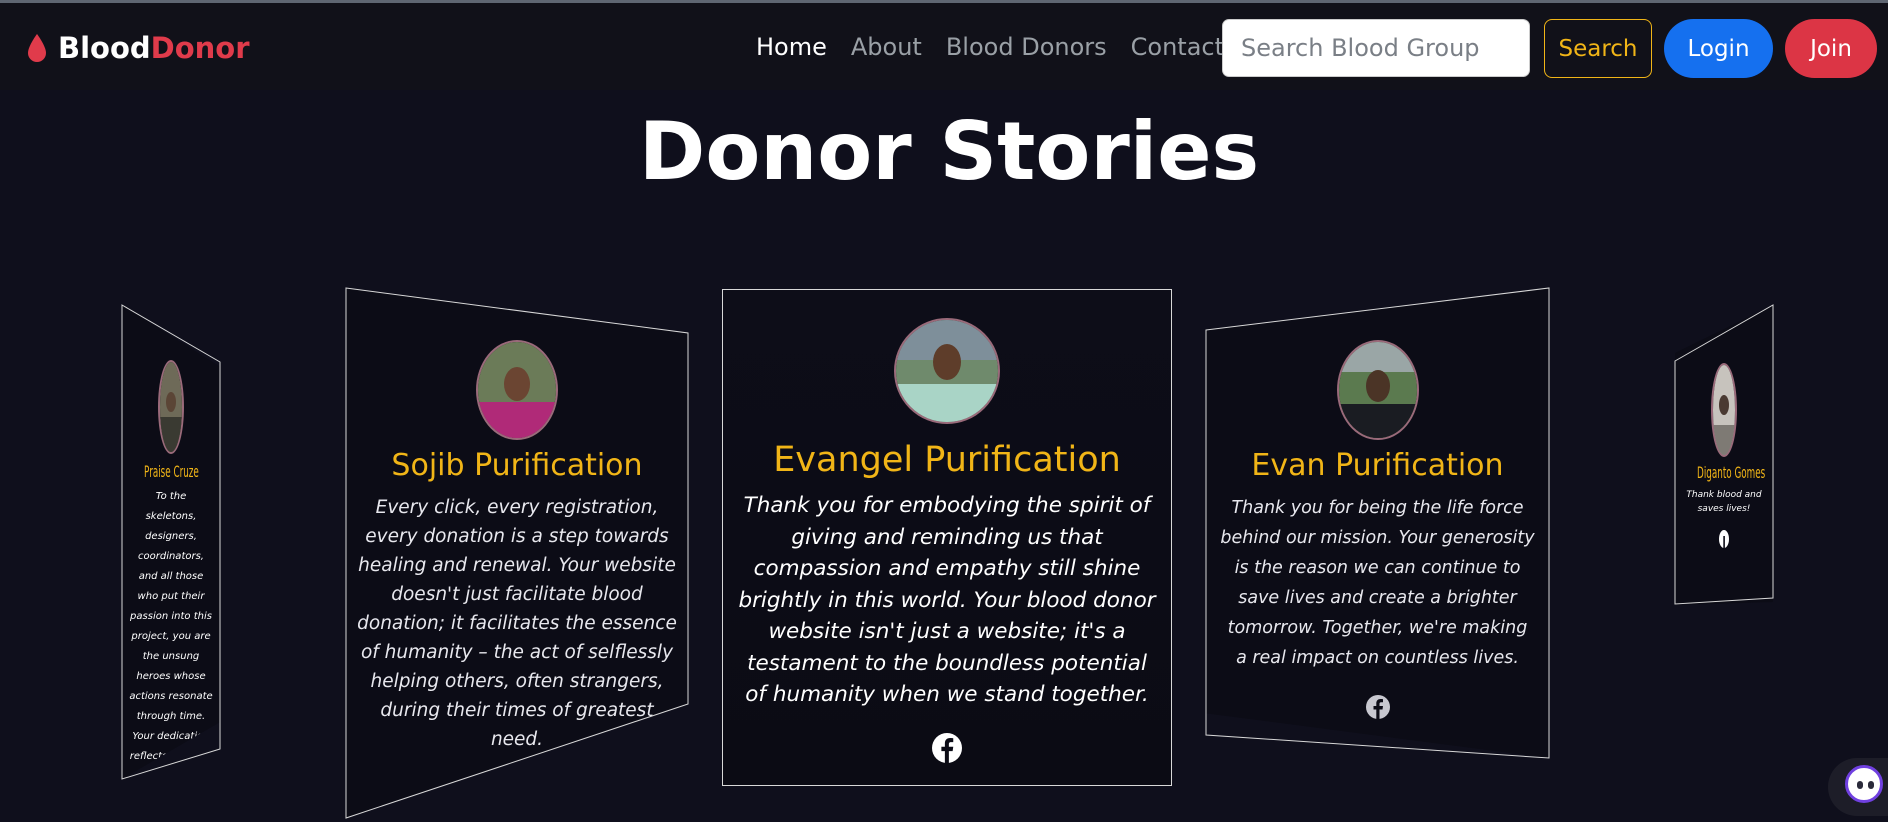 This screenshot has width=1888, height=822. Describe the element at coordinates (1731, 472) in the screenshot. I see `donor-name: Diganto Gomes` at that location.